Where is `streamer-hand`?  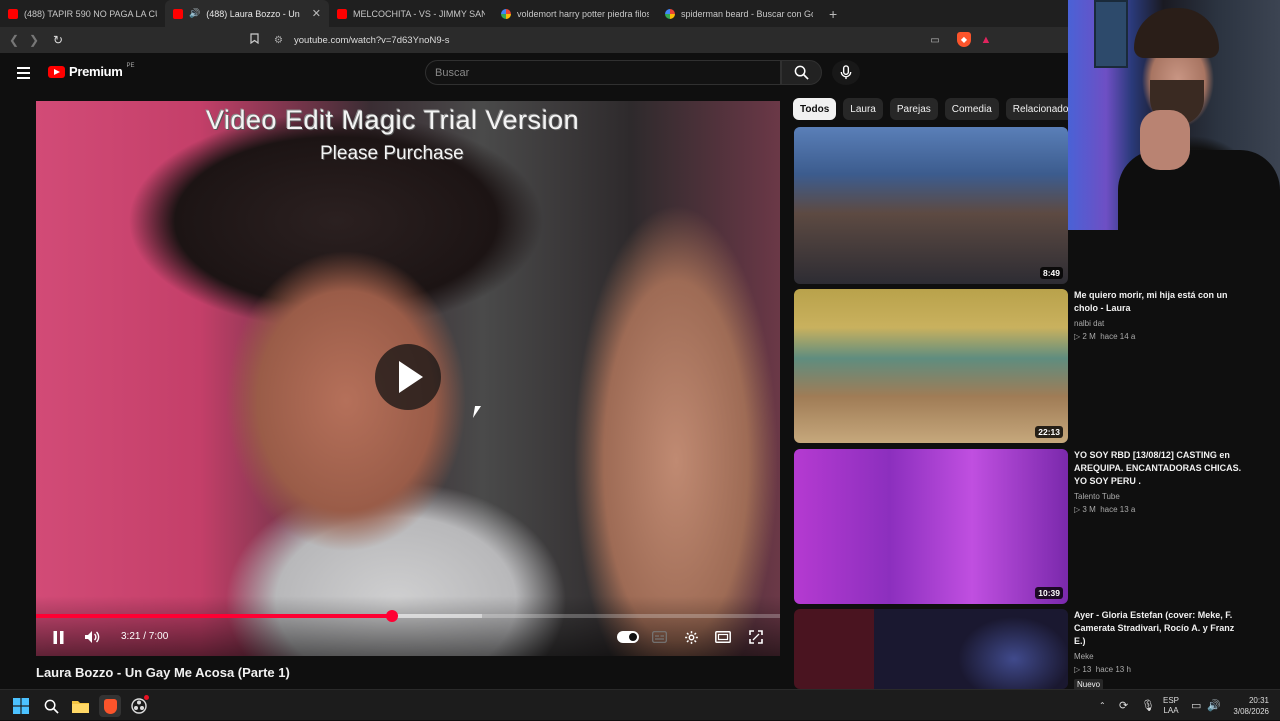 streamer-hand is located at coordinates (1165, 140).